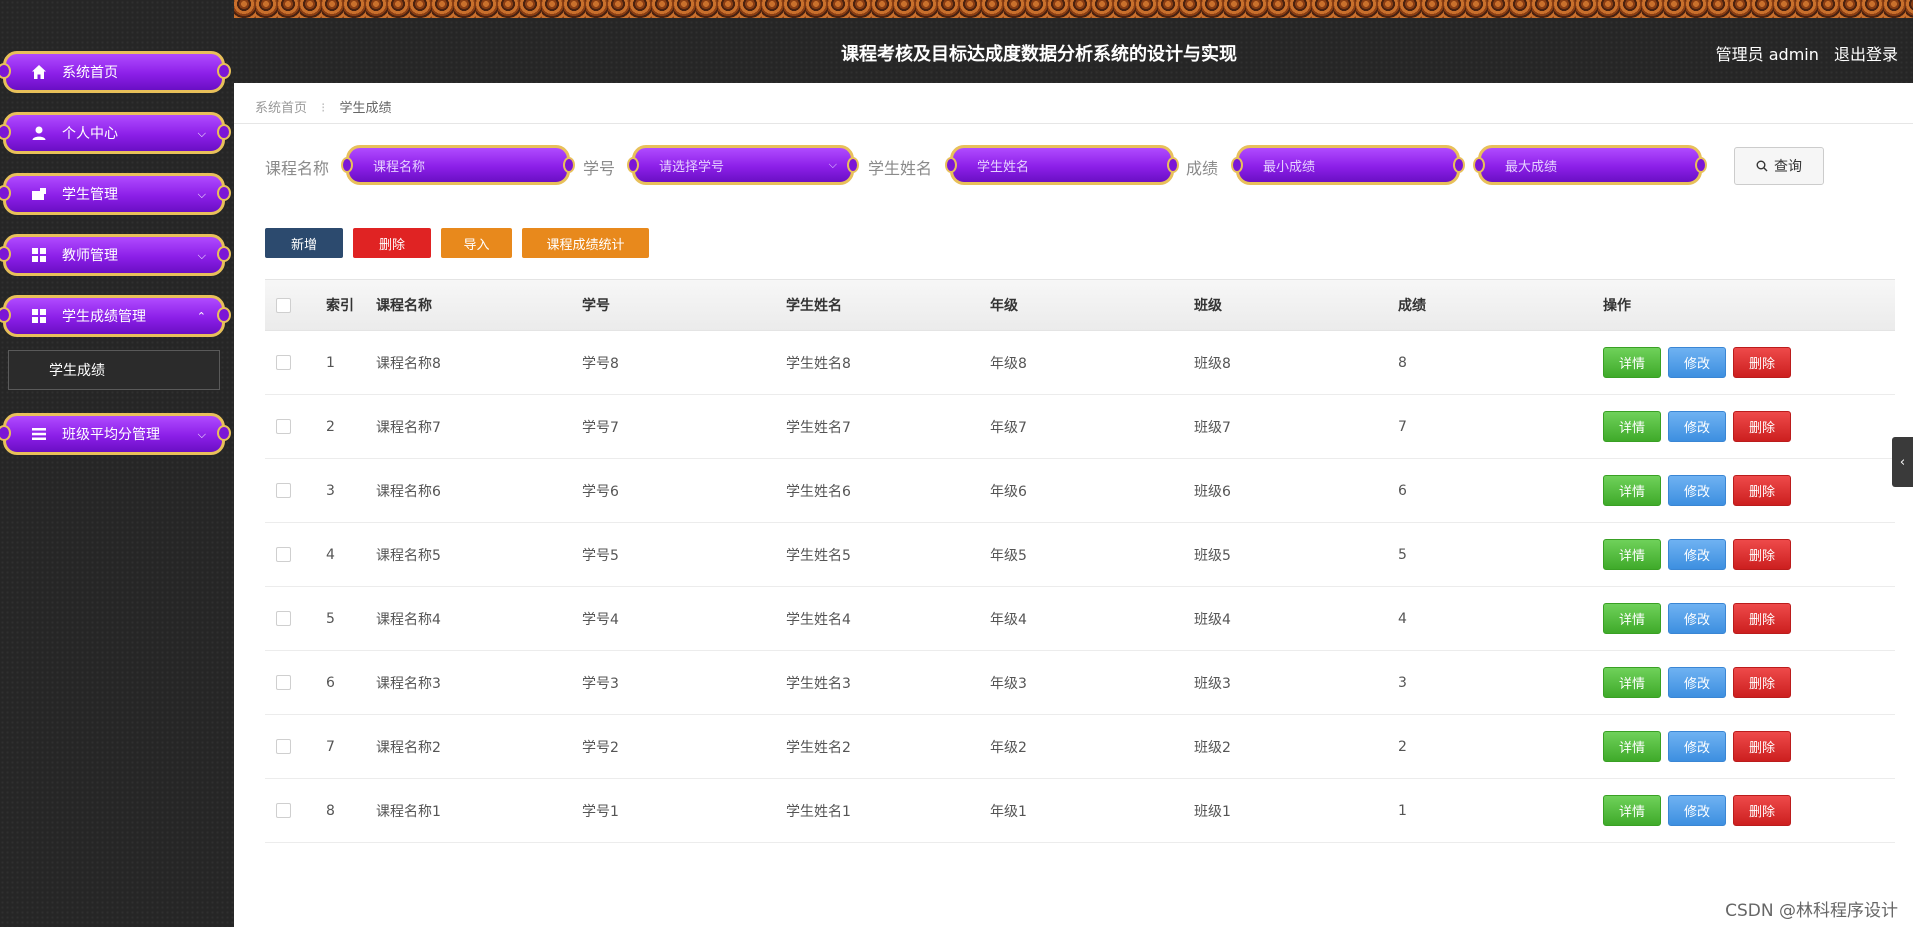 The width and height of the screenshot is (1913, 927). What do you see at coordinates (1590, 165) in the screenshot?
I see `max-score-input: 最大成绩` at bounding box center [1590, 165].